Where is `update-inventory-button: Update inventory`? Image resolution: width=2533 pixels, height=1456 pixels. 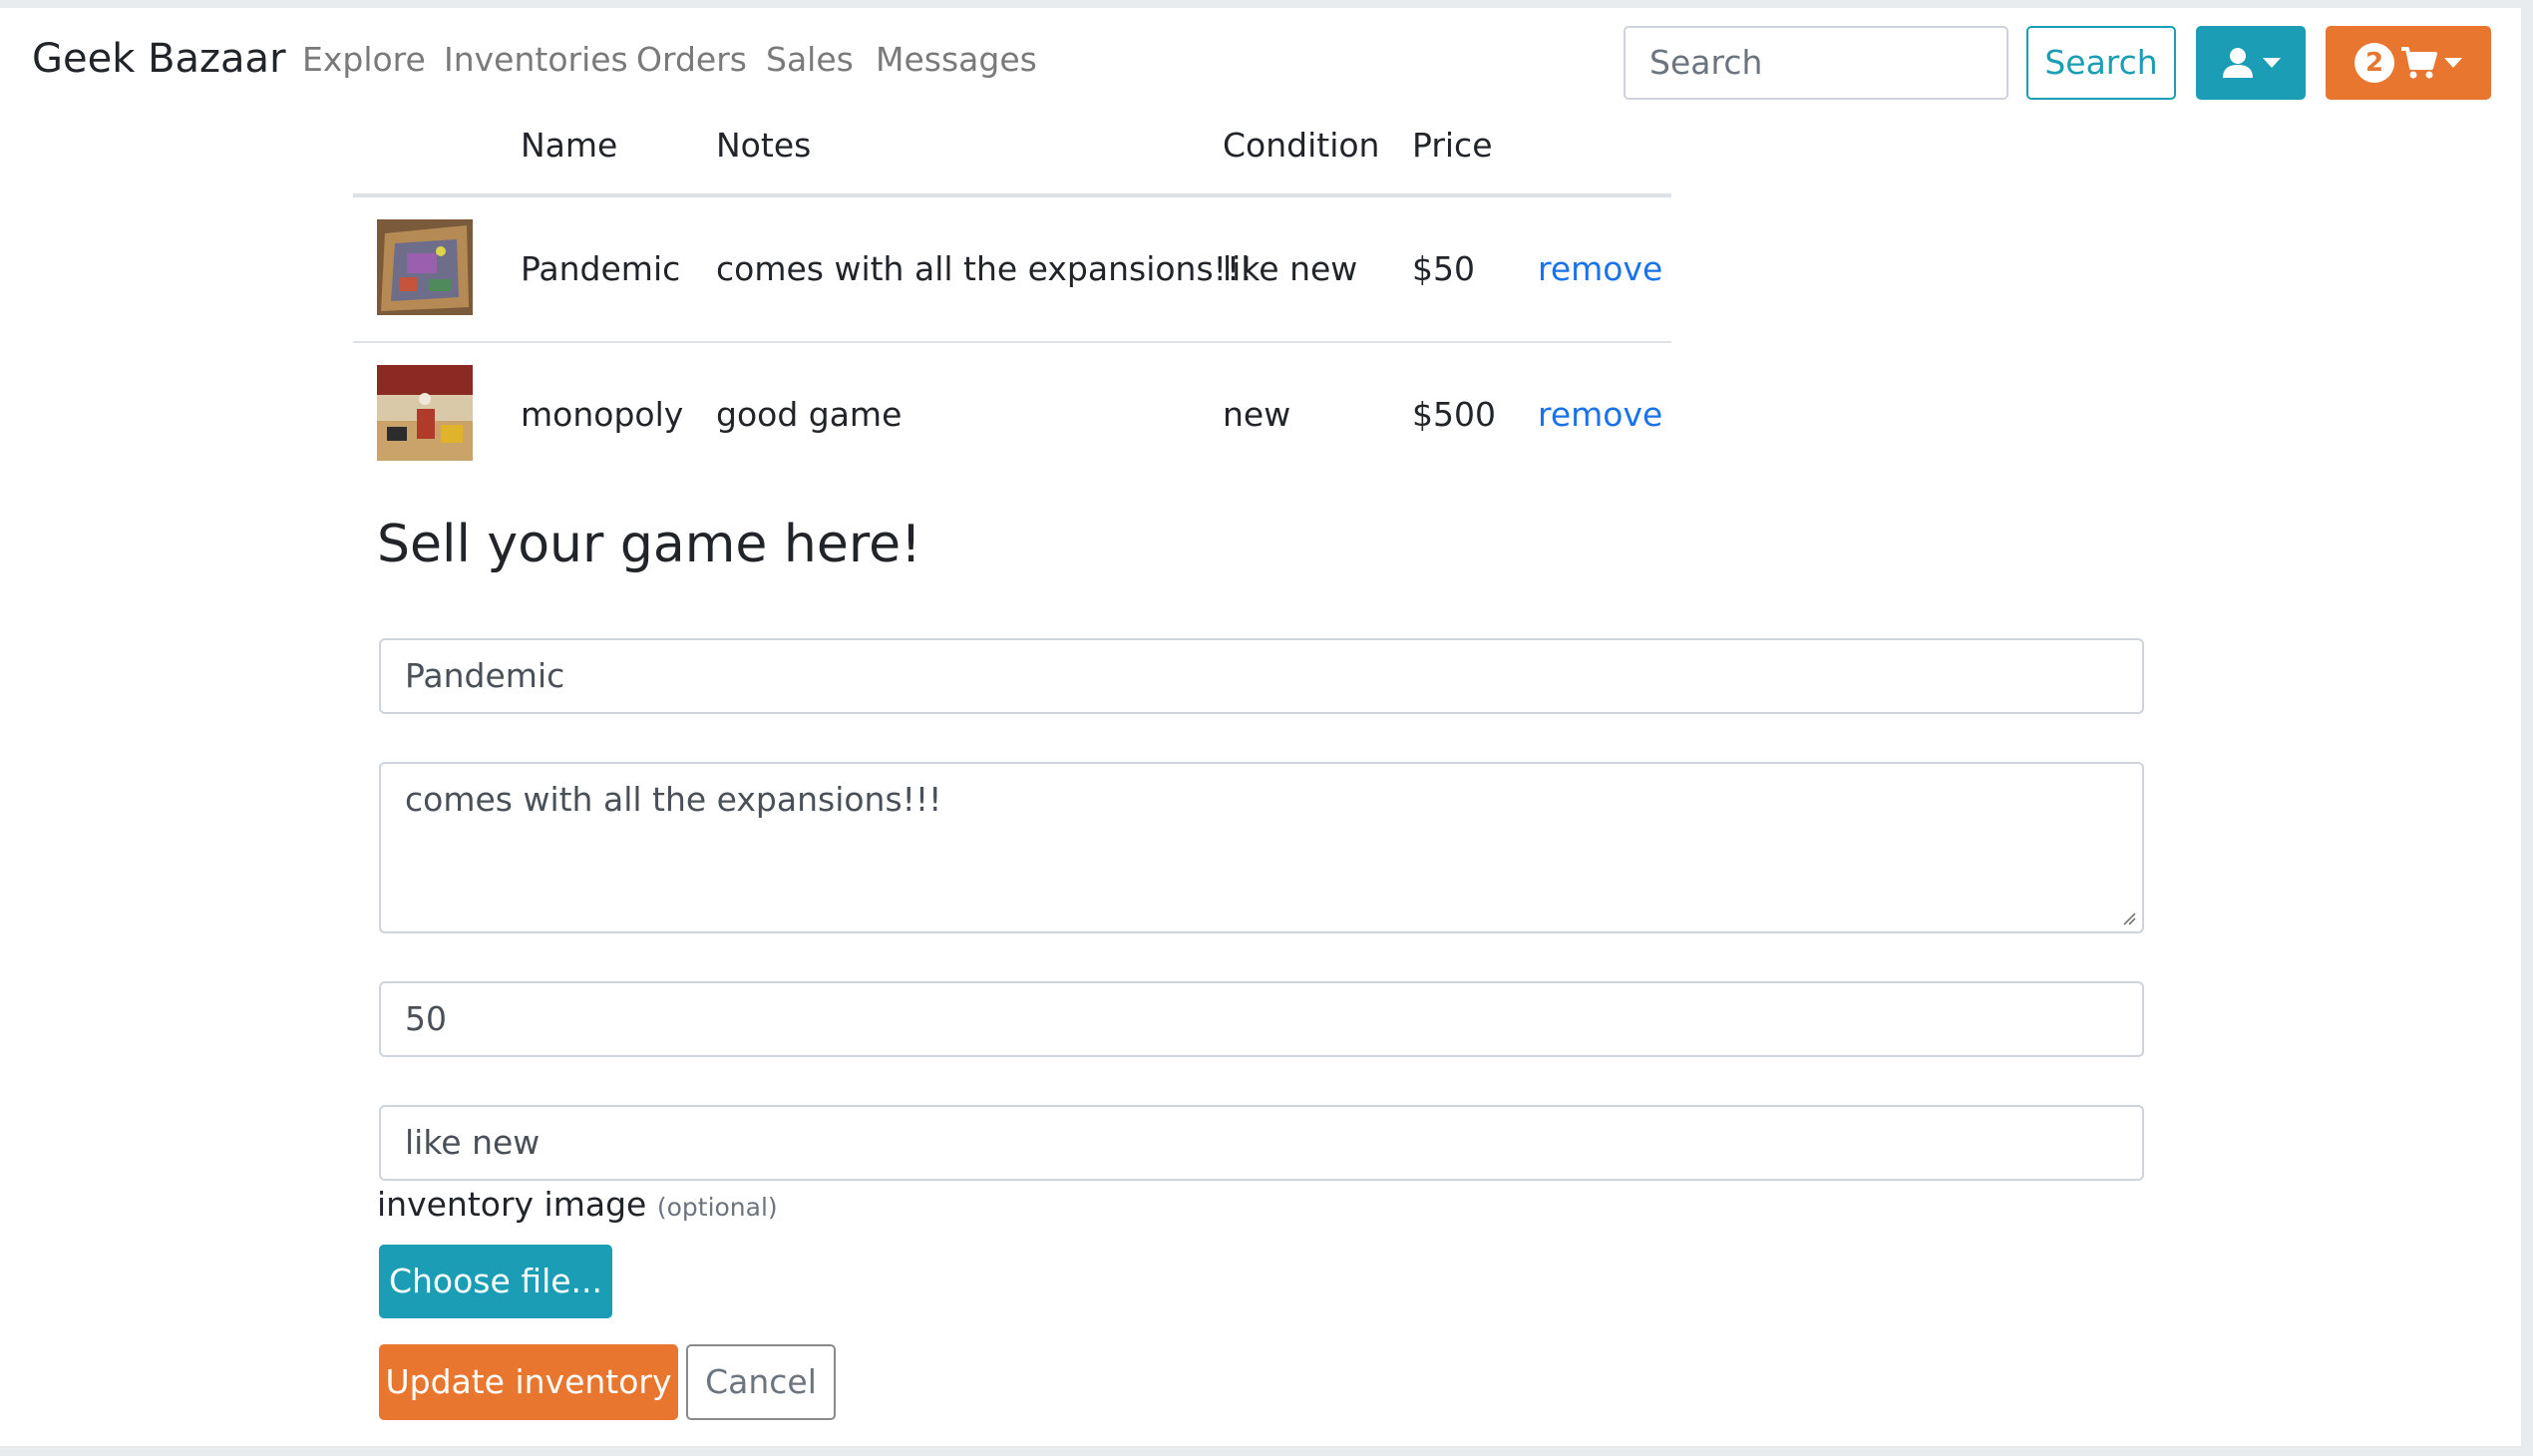
update-inventory-button: Update inventory is located at coordinates (528, 1382).